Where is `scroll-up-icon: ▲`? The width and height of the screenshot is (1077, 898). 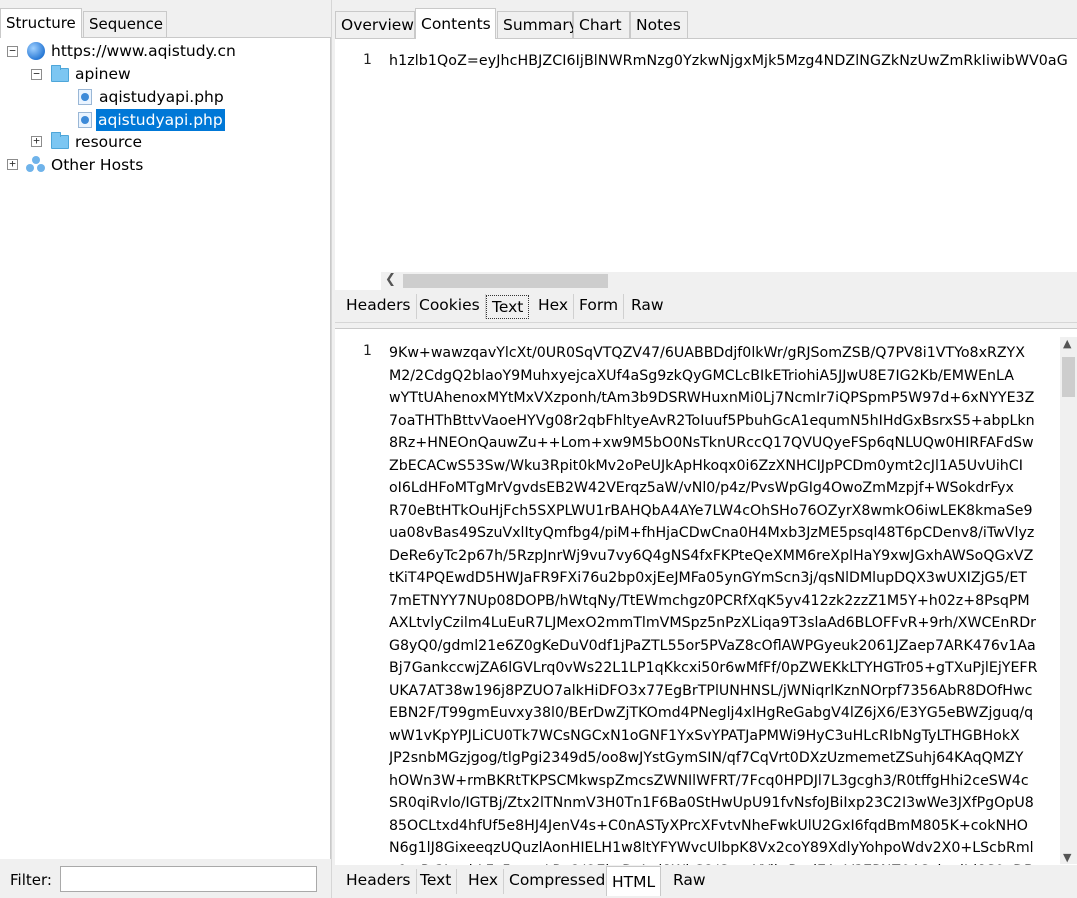 scroll-up-icon: ▲ is located at coordinates (1067, 343).